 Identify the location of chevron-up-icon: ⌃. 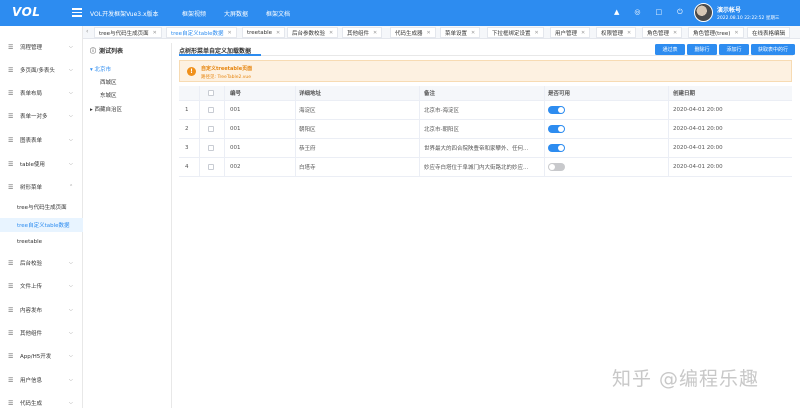
(71, 187).